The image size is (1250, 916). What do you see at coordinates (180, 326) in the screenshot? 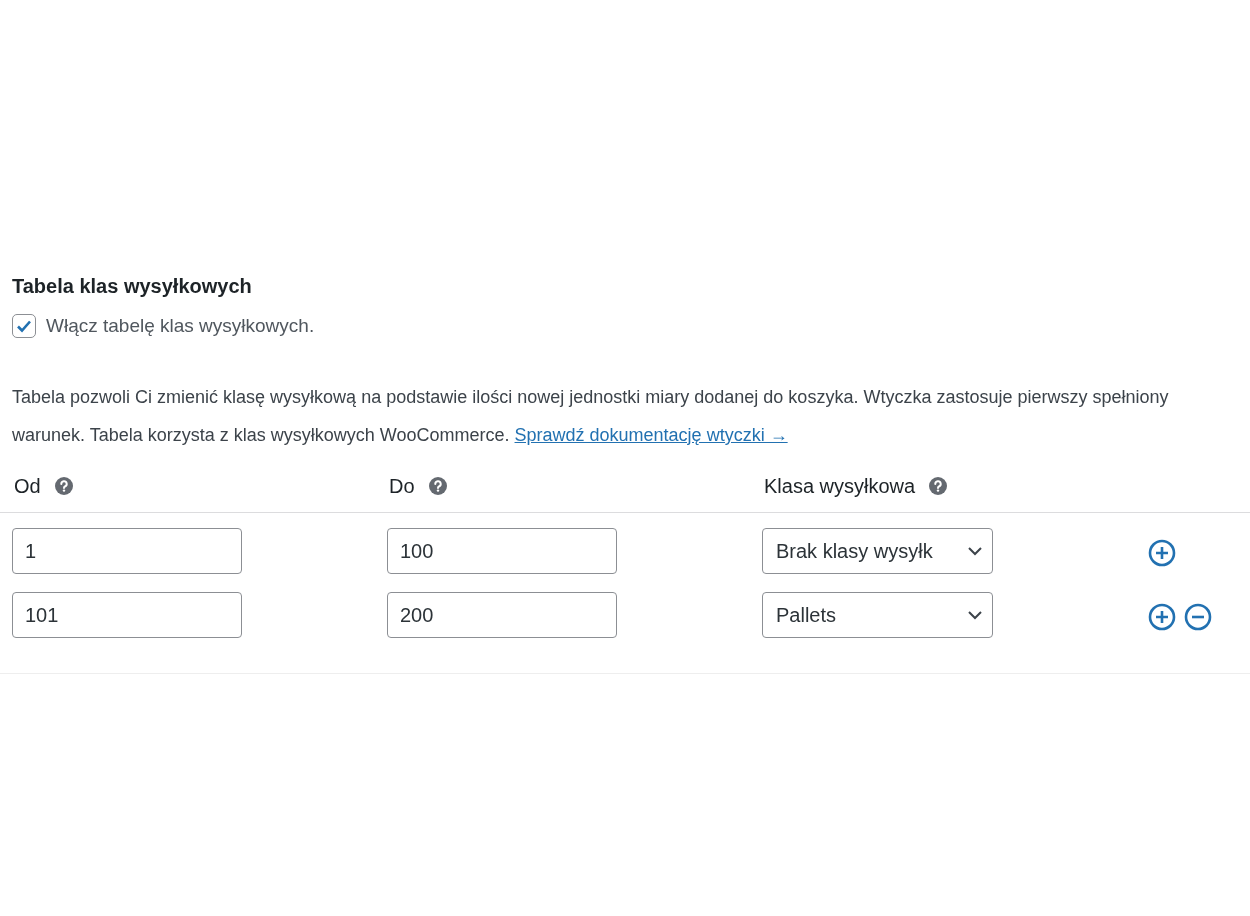
I see `checkbox-label: Włącz tabelę klas wysyłkowych.` at bounding box center [180, 326].